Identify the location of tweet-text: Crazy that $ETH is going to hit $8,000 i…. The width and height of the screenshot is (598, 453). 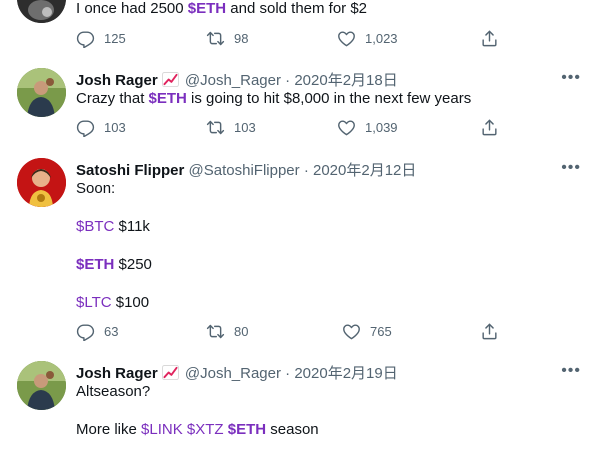
(274, 98).